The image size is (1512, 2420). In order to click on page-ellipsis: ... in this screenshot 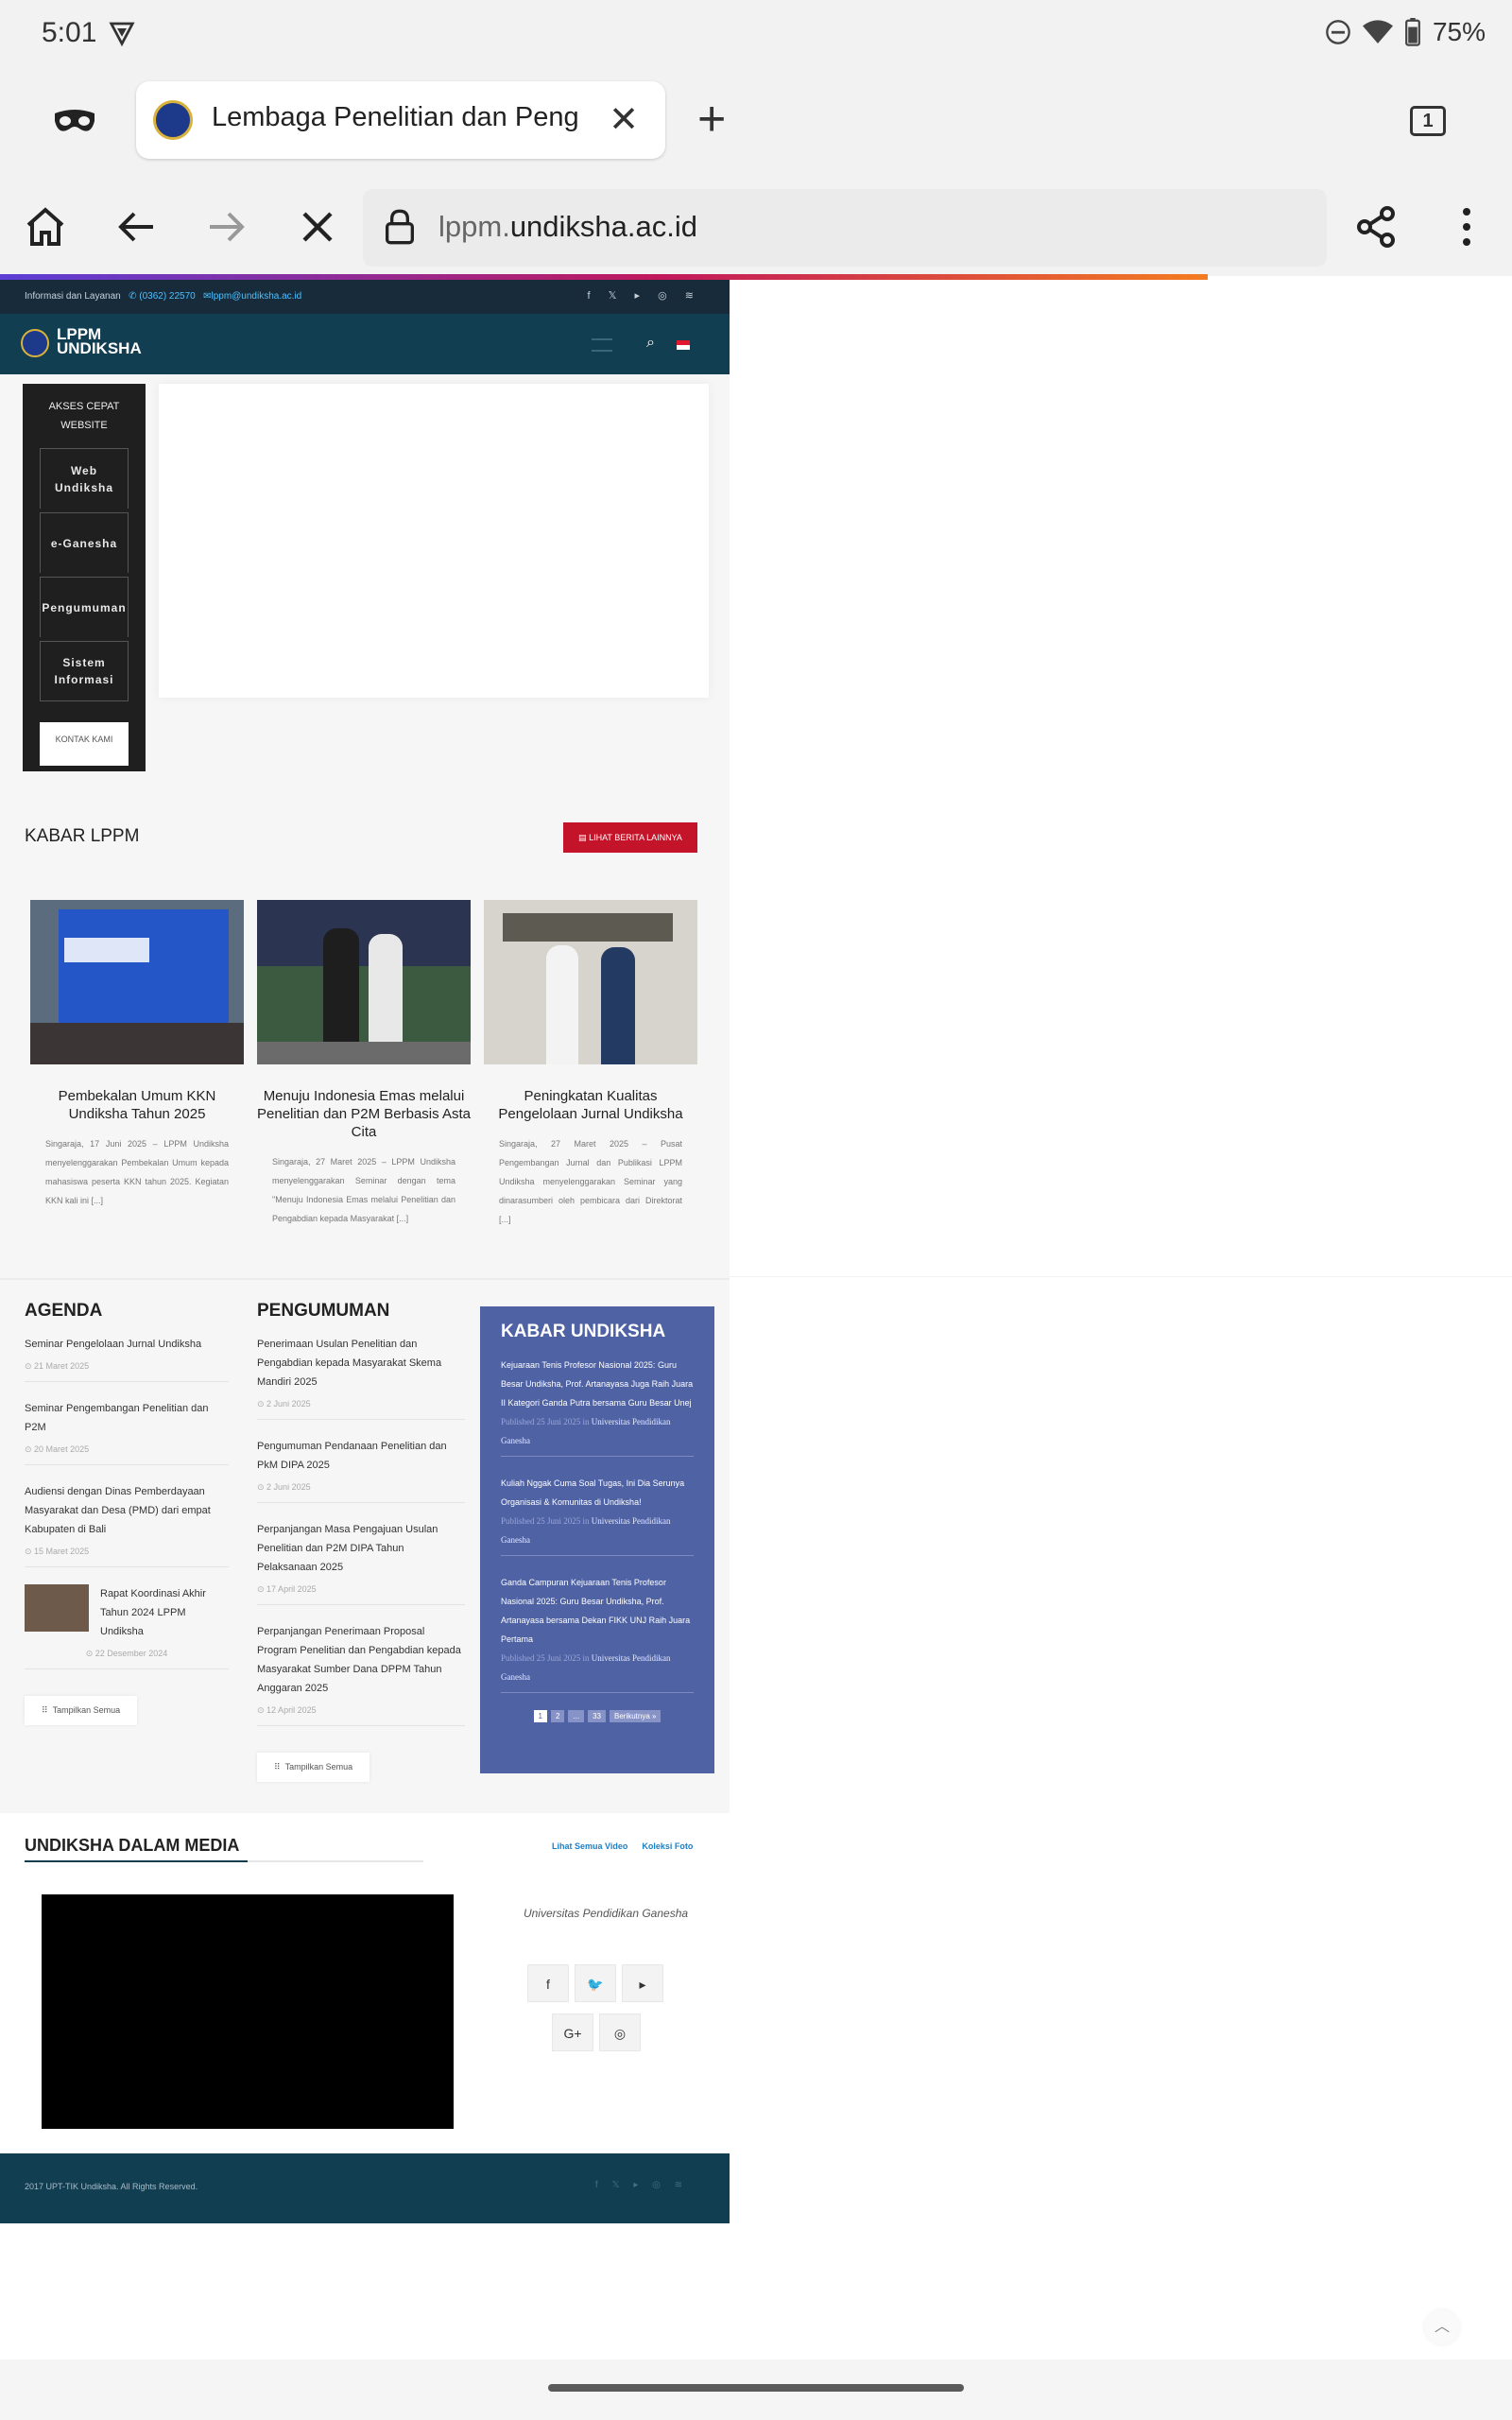, I will do `click(576, 1716)`.